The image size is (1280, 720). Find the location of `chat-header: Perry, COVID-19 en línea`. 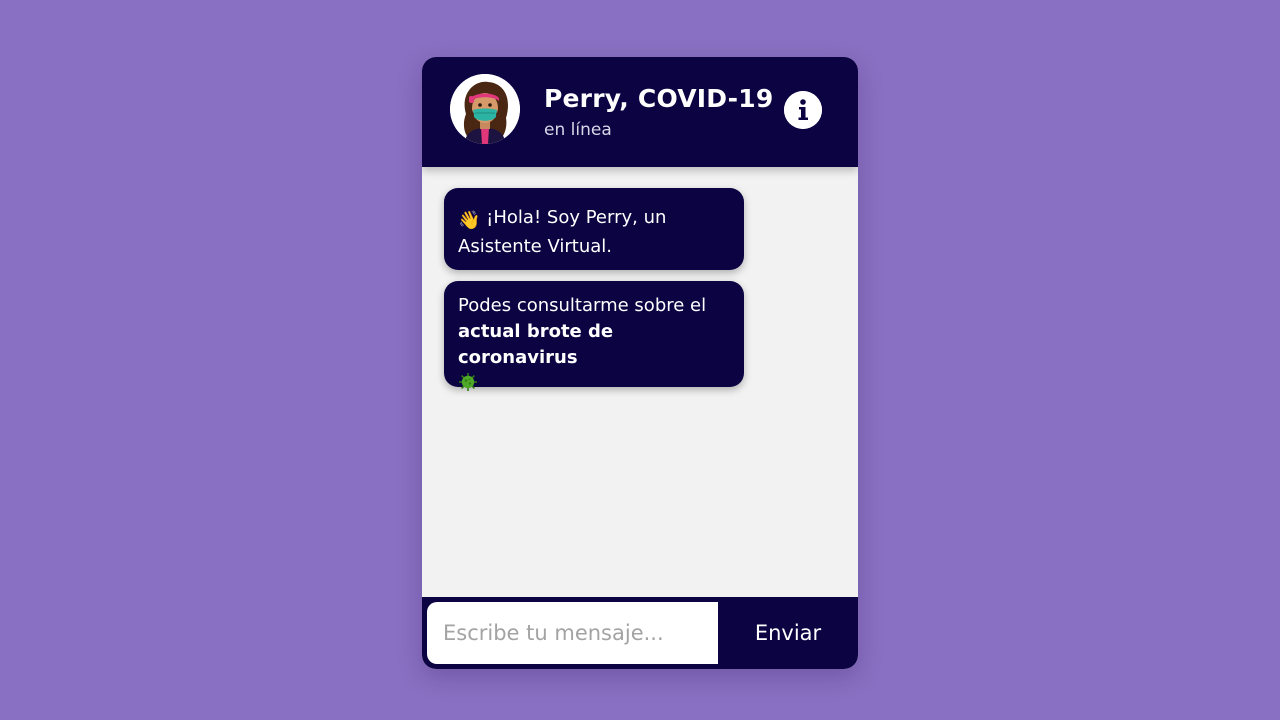

chat-header: Perry, COVID-19 en línea is located at coordinates (640, 112).